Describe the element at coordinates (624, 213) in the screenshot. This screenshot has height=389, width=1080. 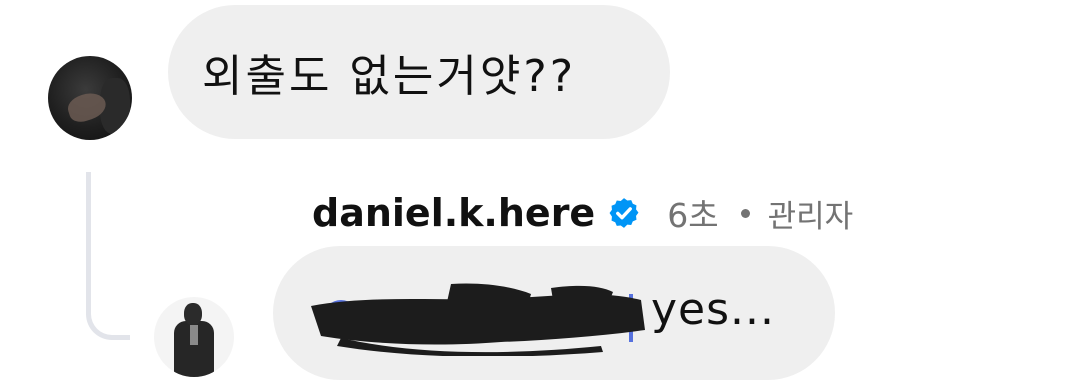
I see `verified-badge-icon` at that location.